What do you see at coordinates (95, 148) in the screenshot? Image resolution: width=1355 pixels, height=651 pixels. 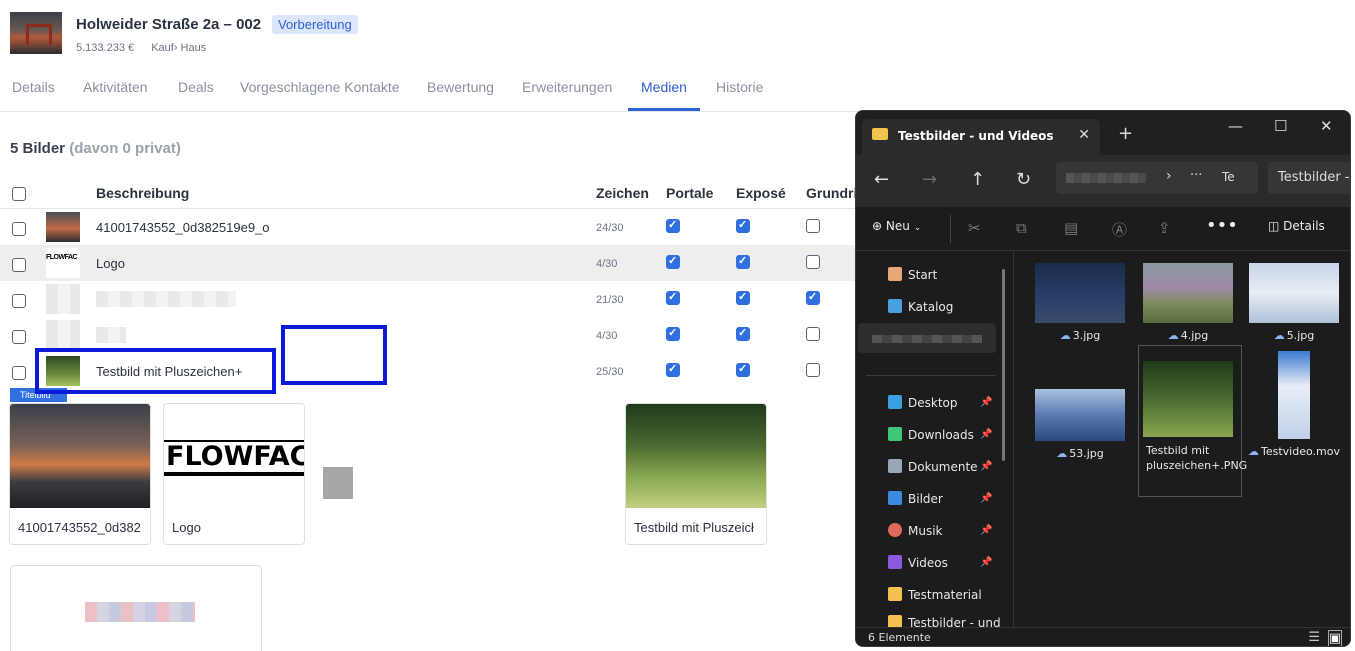 I see `image-count: 5 Bilder (davon 0 privat)` at bounding box center [95, 148].